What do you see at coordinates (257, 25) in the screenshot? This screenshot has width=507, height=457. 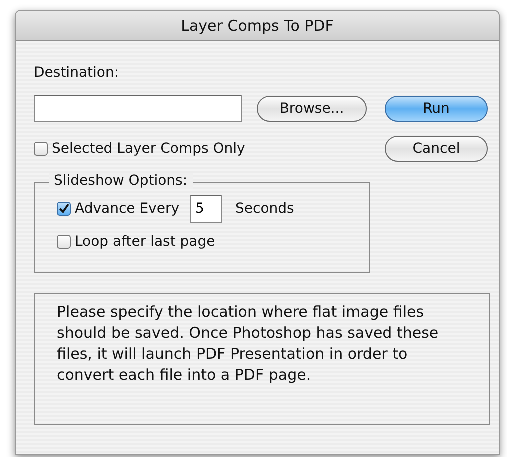 I see `window-title: Layer Comps To PDF` at bounding box center [257, 25].